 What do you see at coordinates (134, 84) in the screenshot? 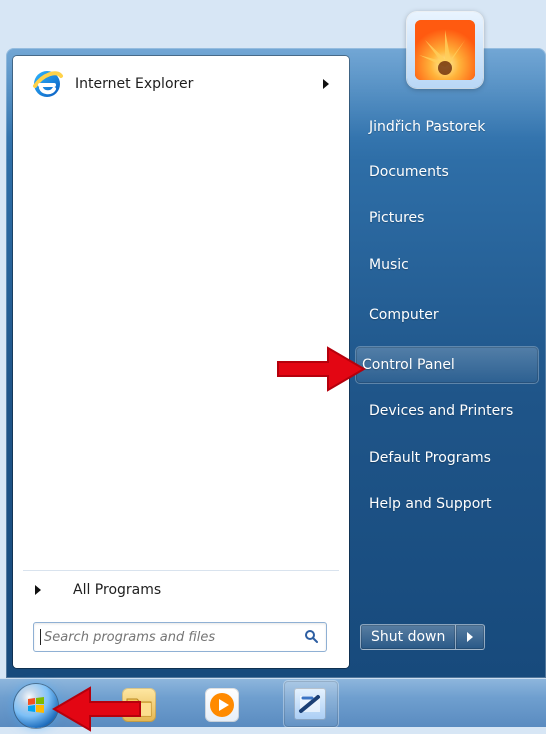
I see `internet-explorer-label: Internet Explorer` at bounding box center [134, 84].